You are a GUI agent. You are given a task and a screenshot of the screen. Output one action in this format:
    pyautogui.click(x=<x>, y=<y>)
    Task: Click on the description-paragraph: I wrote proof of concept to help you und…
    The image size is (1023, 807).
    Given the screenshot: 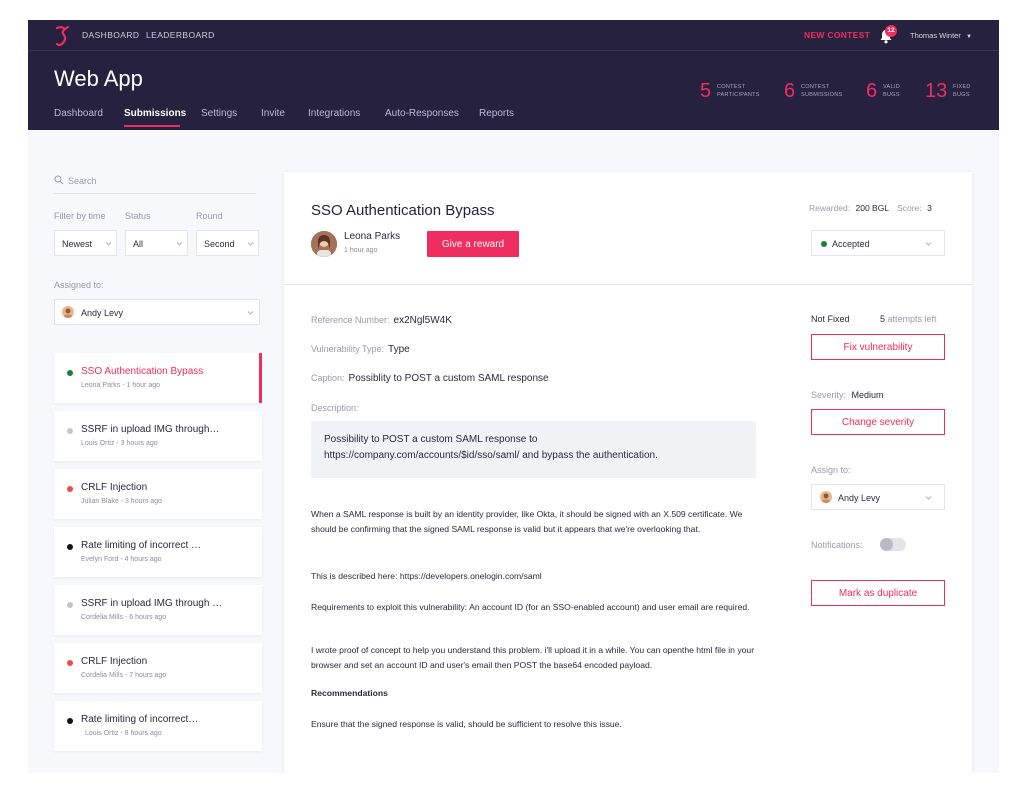 What is the action you would take?
    pyautogui.click(x=533, y=657)
    